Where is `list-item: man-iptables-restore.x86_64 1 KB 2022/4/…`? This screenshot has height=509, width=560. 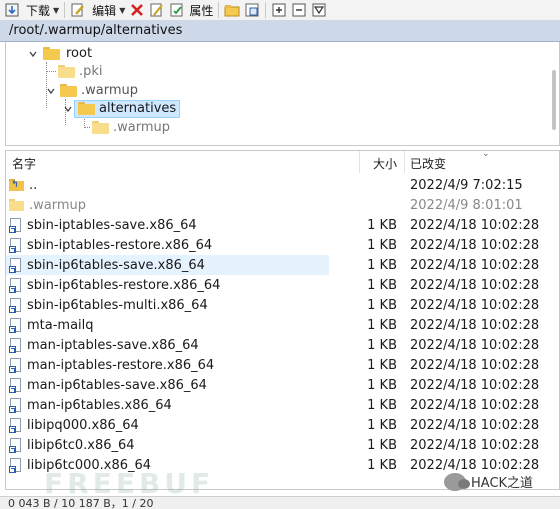
list-item: man-iptables-restore.x86_64 1 KB 2022/4/… is located at coordinates (282, 365).